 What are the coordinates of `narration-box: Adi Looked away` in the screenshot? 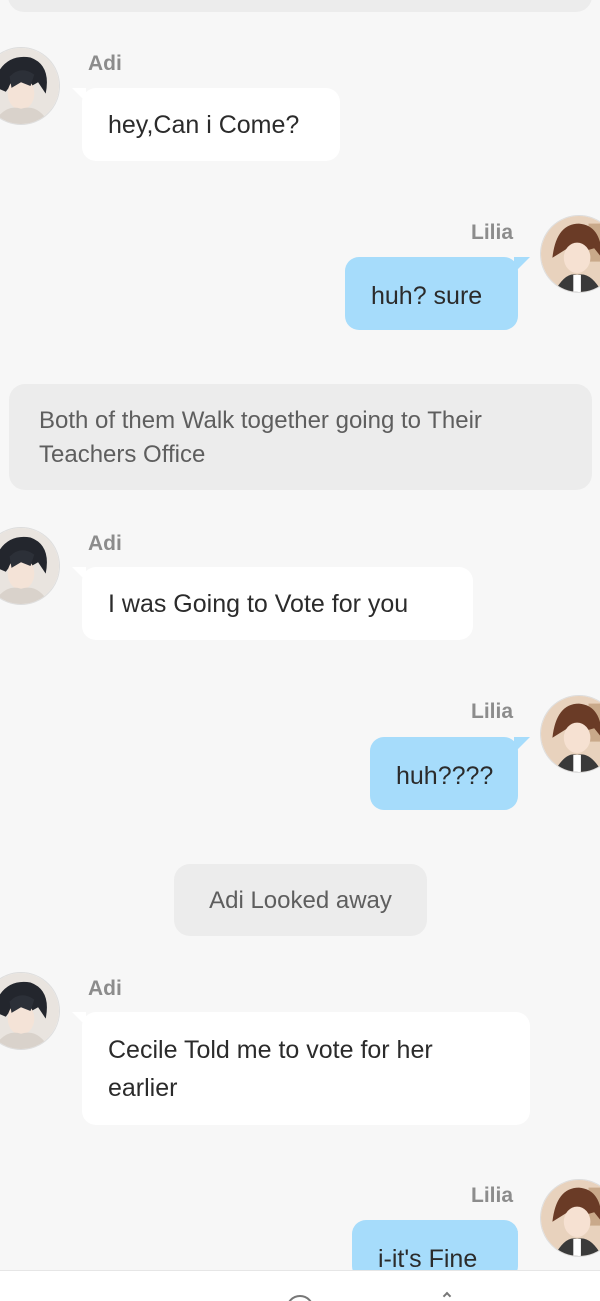 It's located at (300, 900).